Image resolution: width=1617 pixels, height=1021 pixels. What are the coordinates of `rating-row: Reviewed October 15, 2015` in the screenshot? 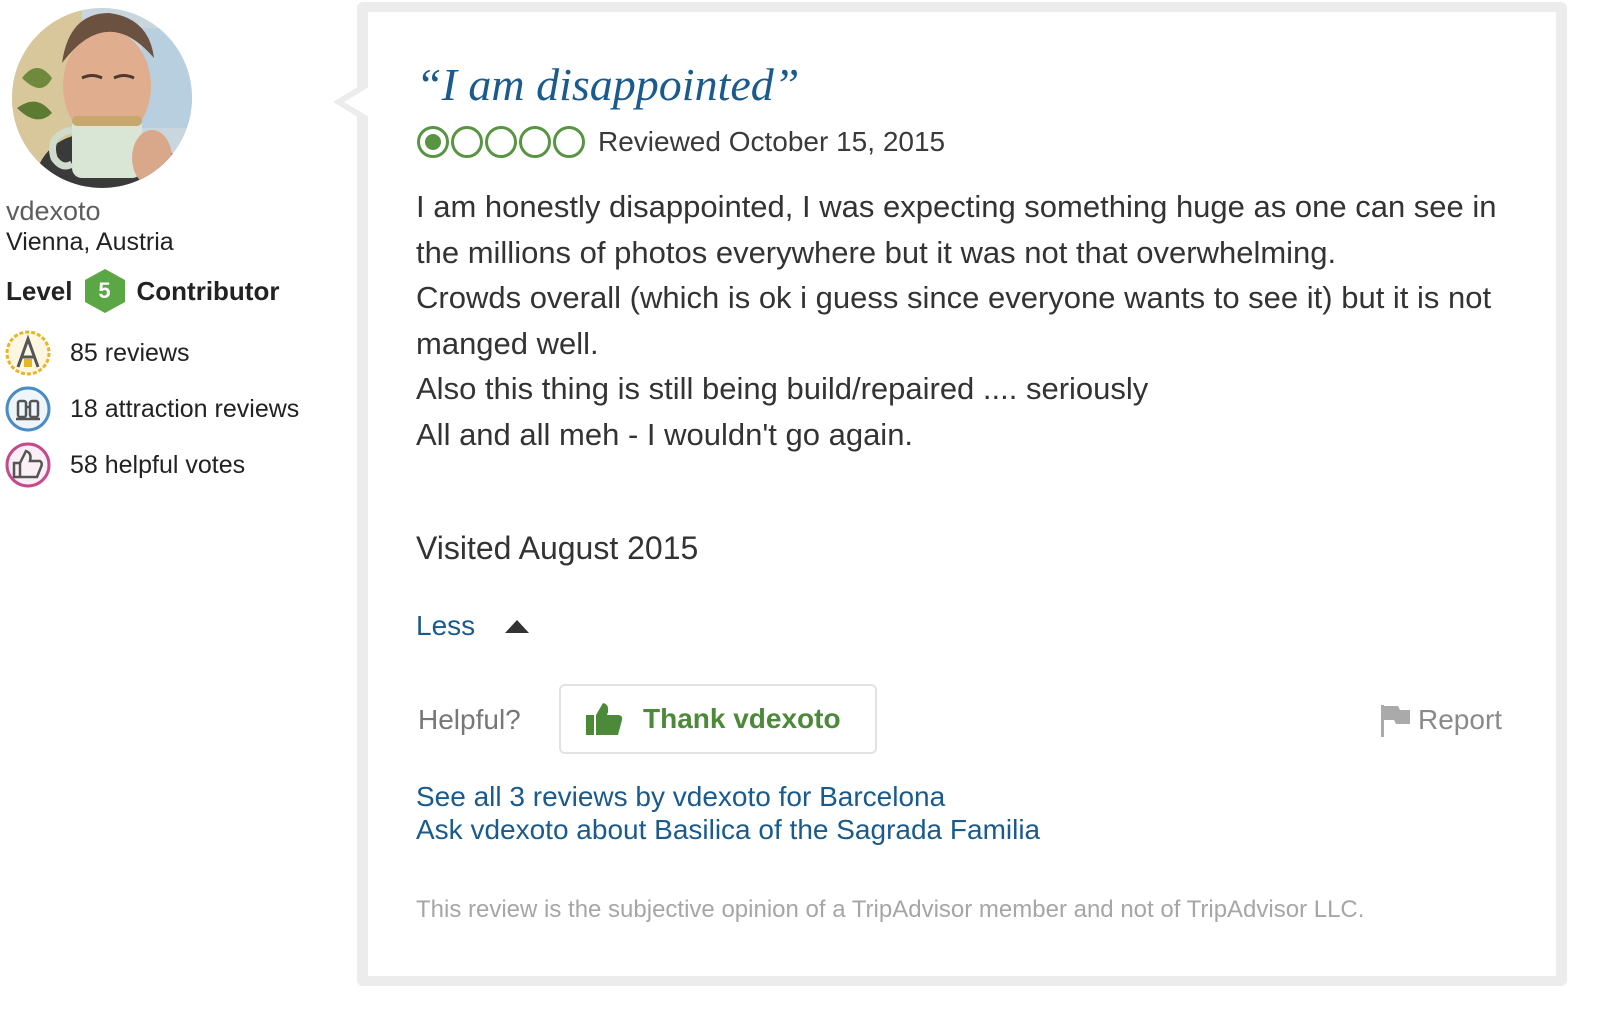 It's located at (680, 142).